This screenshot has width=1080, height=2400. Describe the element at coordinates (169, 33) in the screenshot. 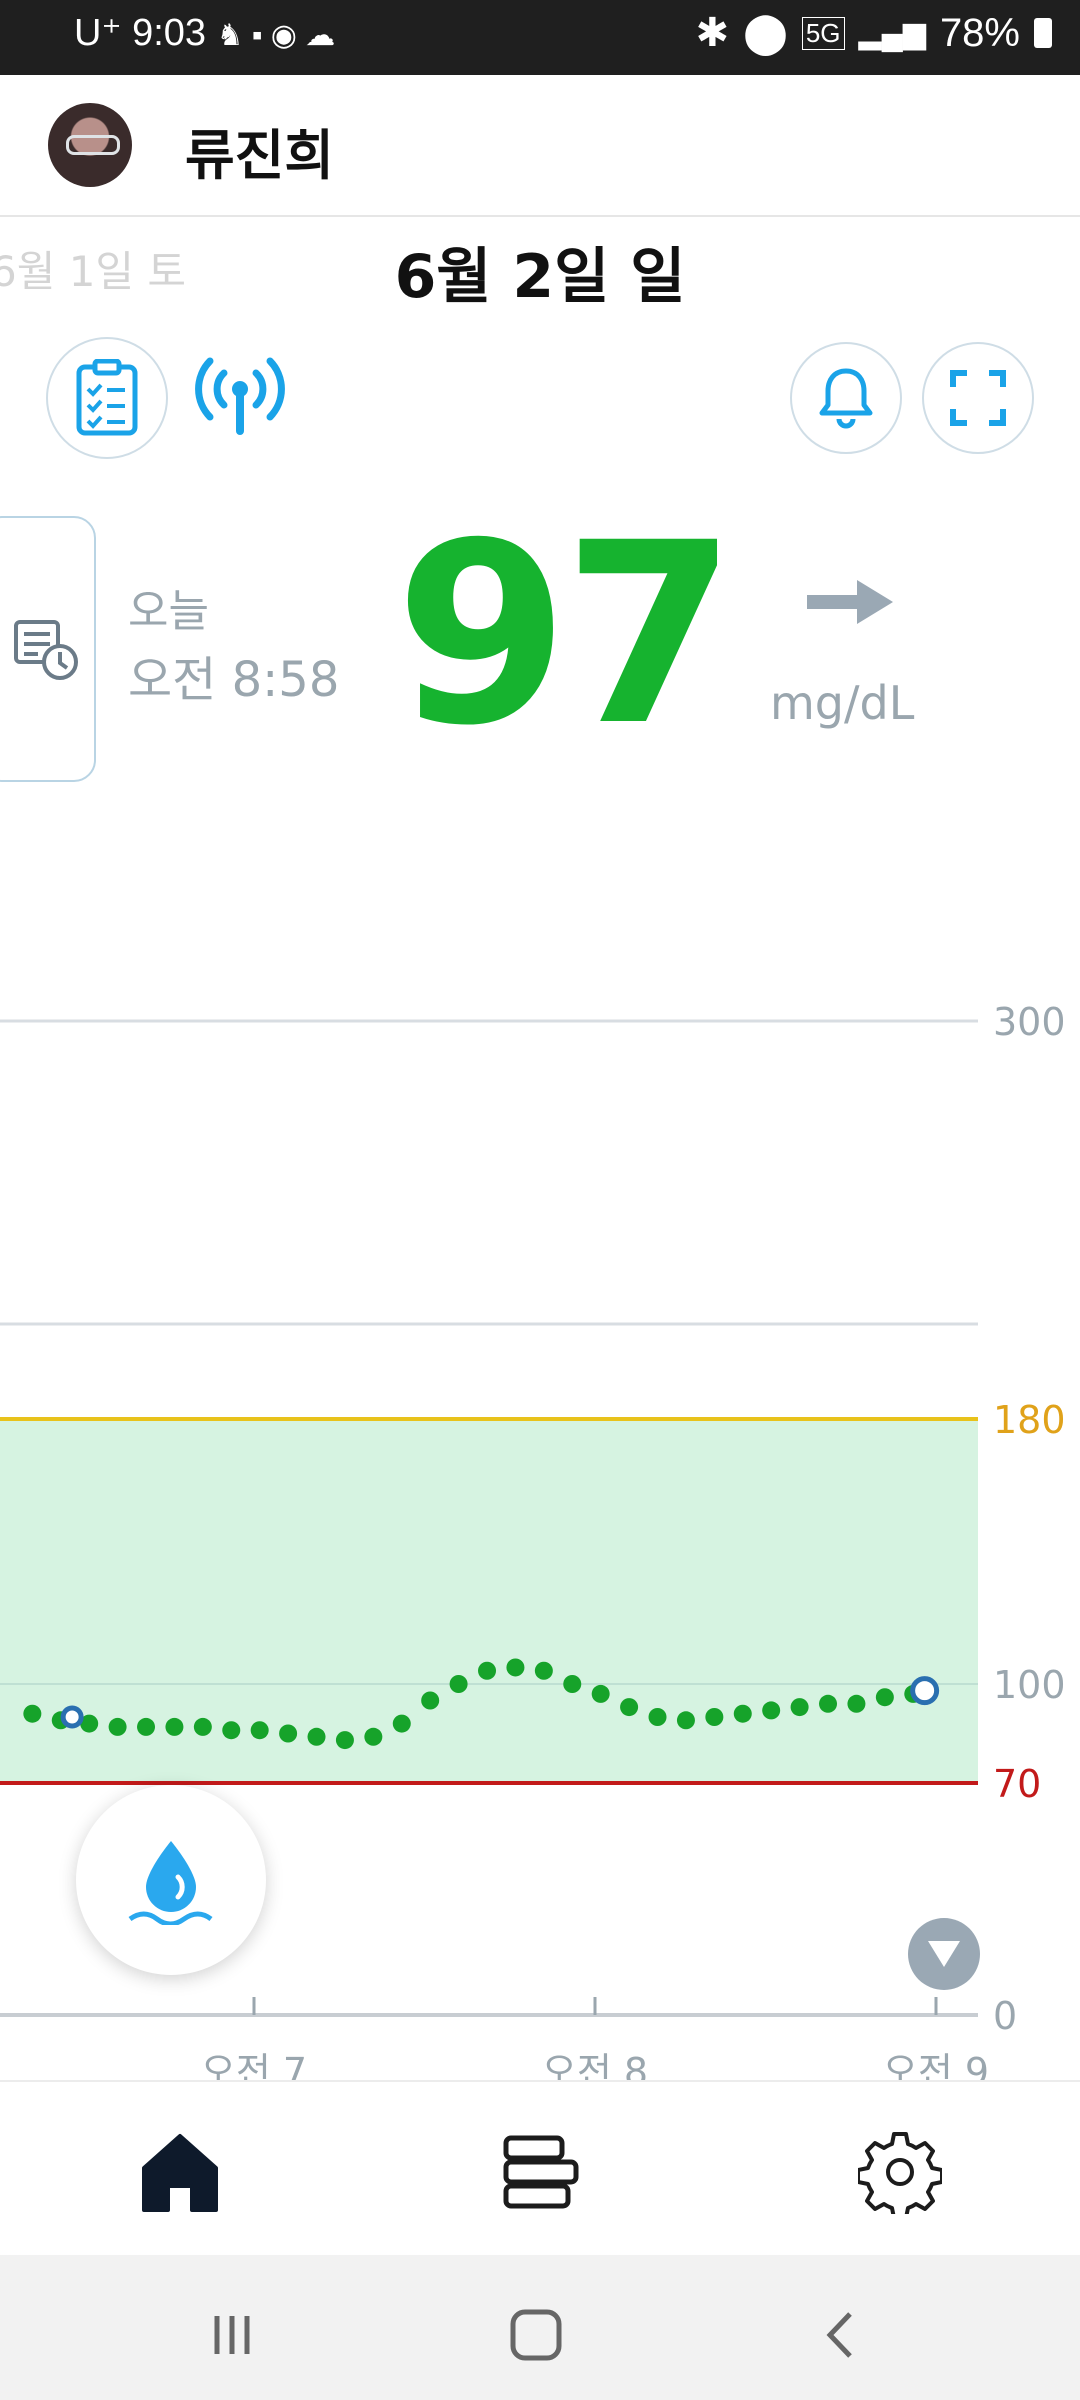

I see `status-time: 9:03` at that location.